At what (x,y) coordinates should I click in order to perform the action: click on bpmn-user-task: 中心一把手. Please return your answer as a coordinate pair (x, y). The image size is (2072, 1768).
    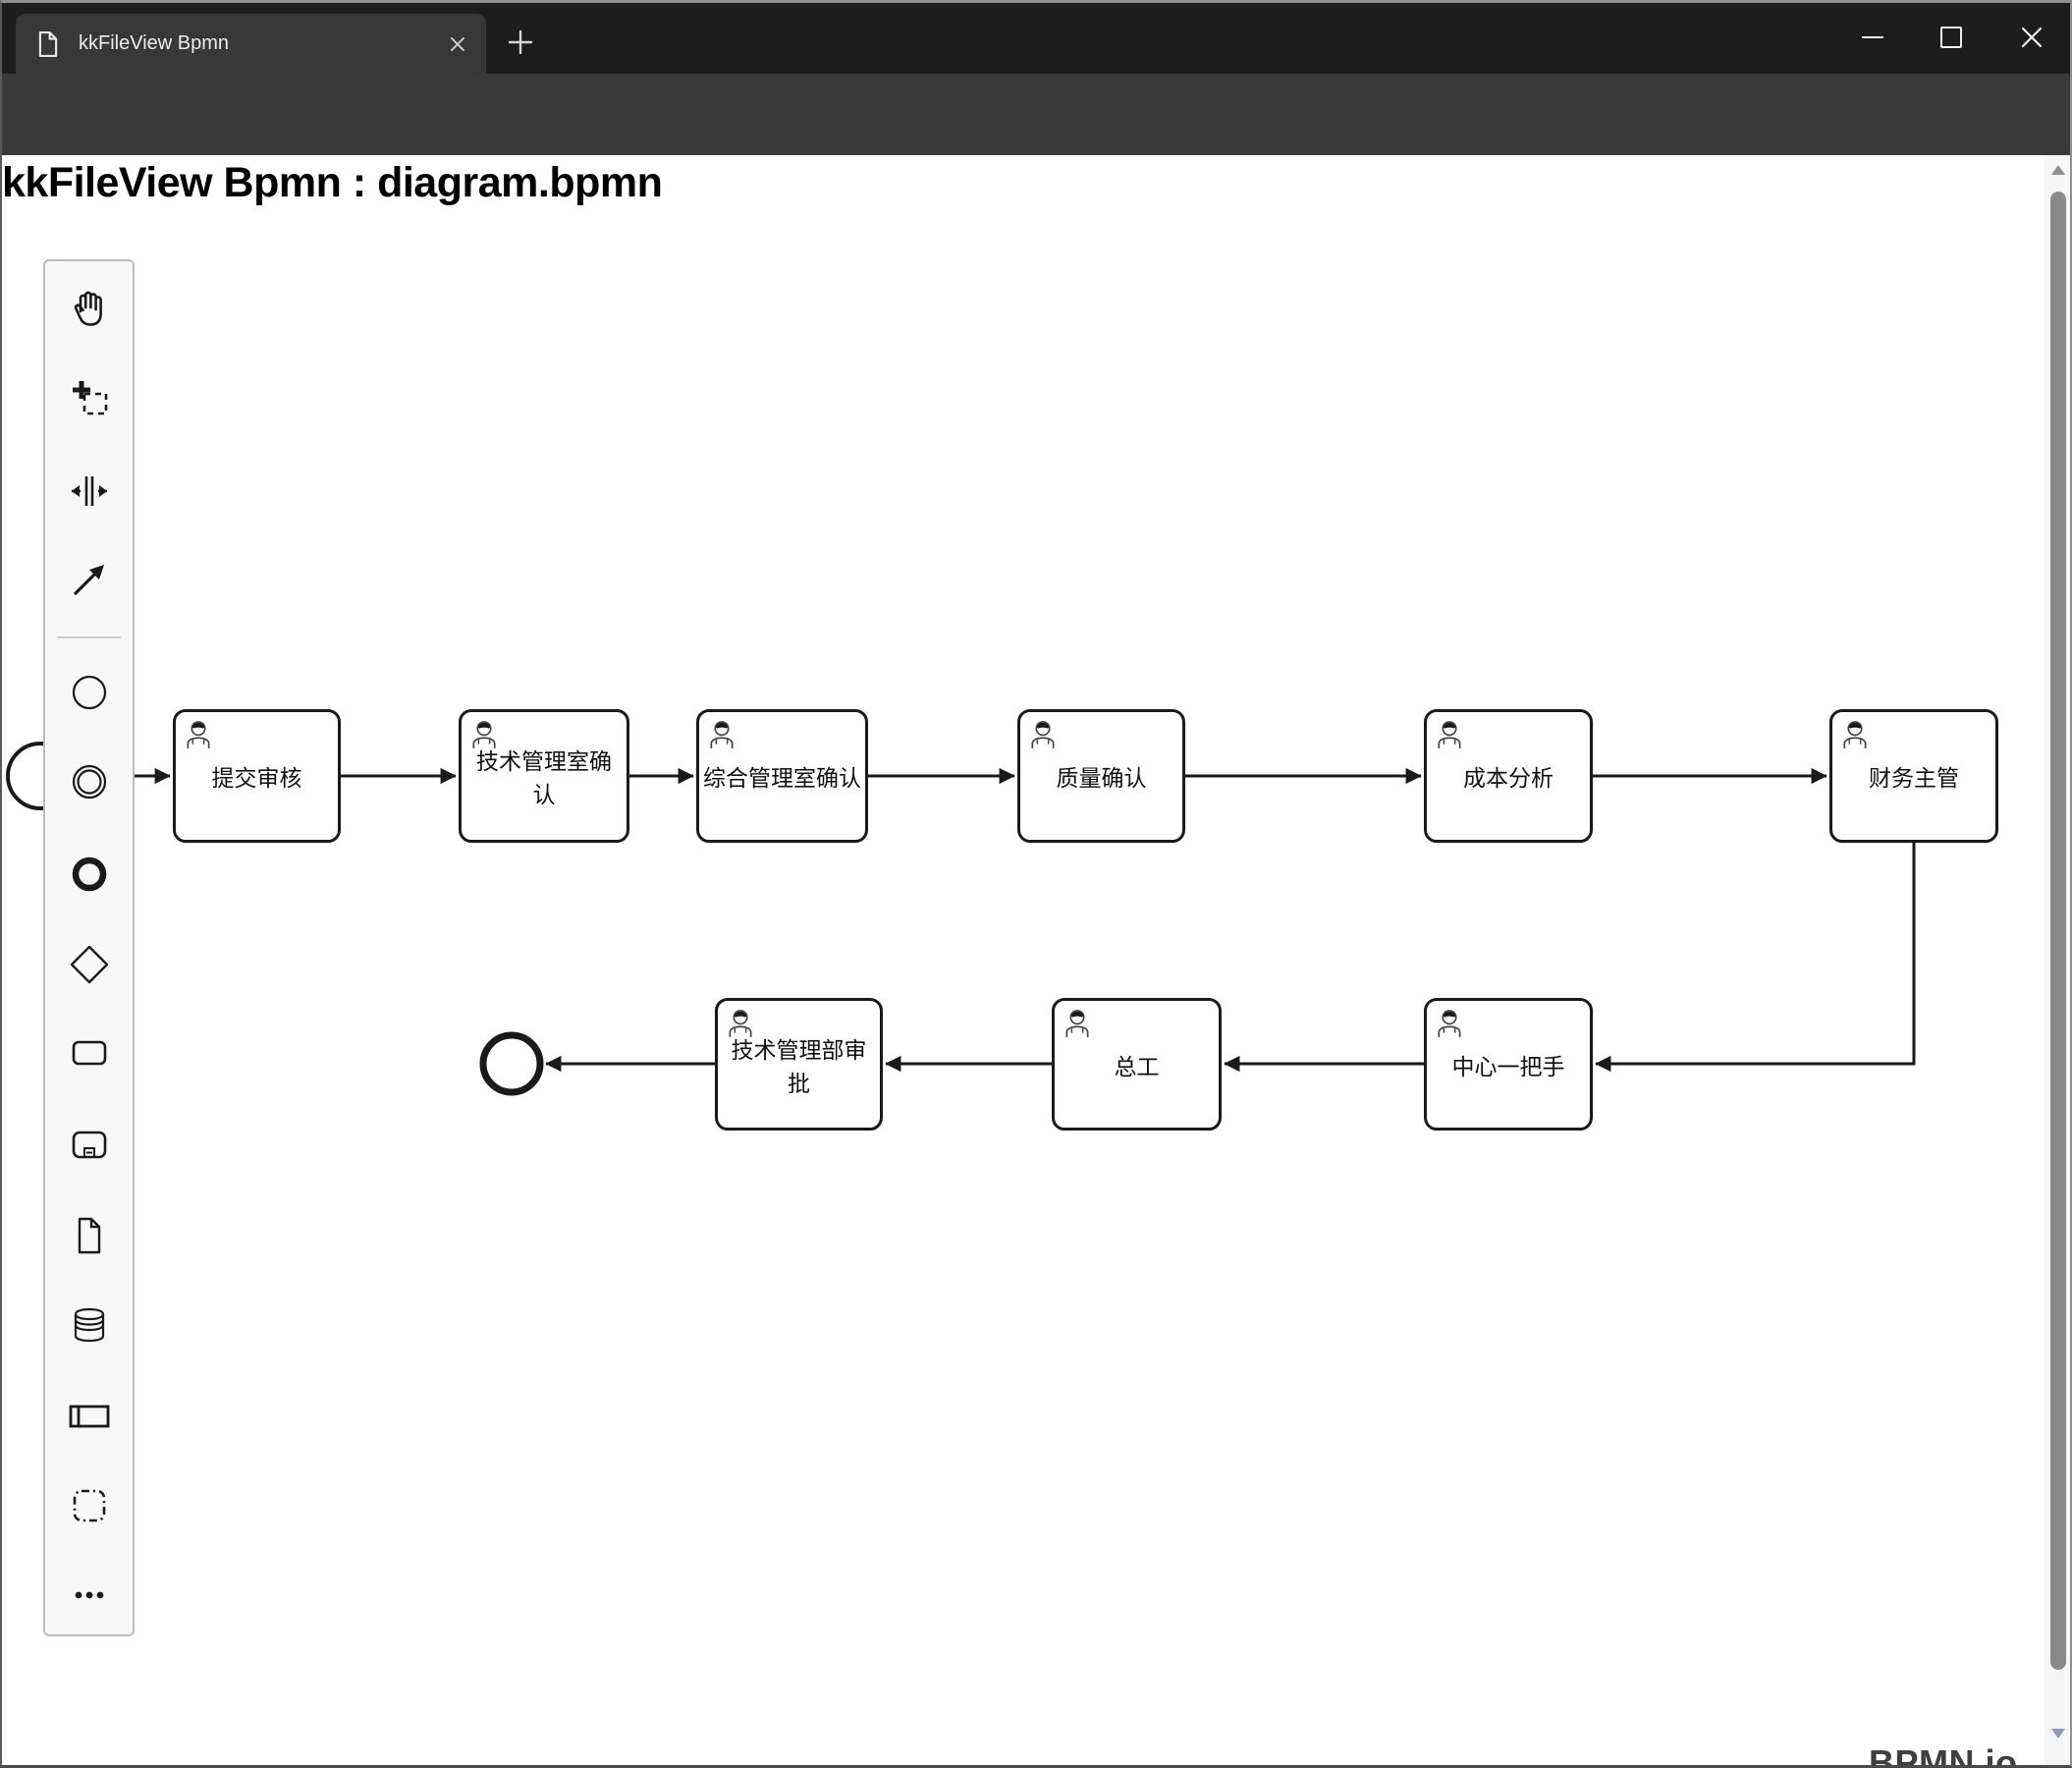
    Looking at the image, I should click on (1509, 1064).